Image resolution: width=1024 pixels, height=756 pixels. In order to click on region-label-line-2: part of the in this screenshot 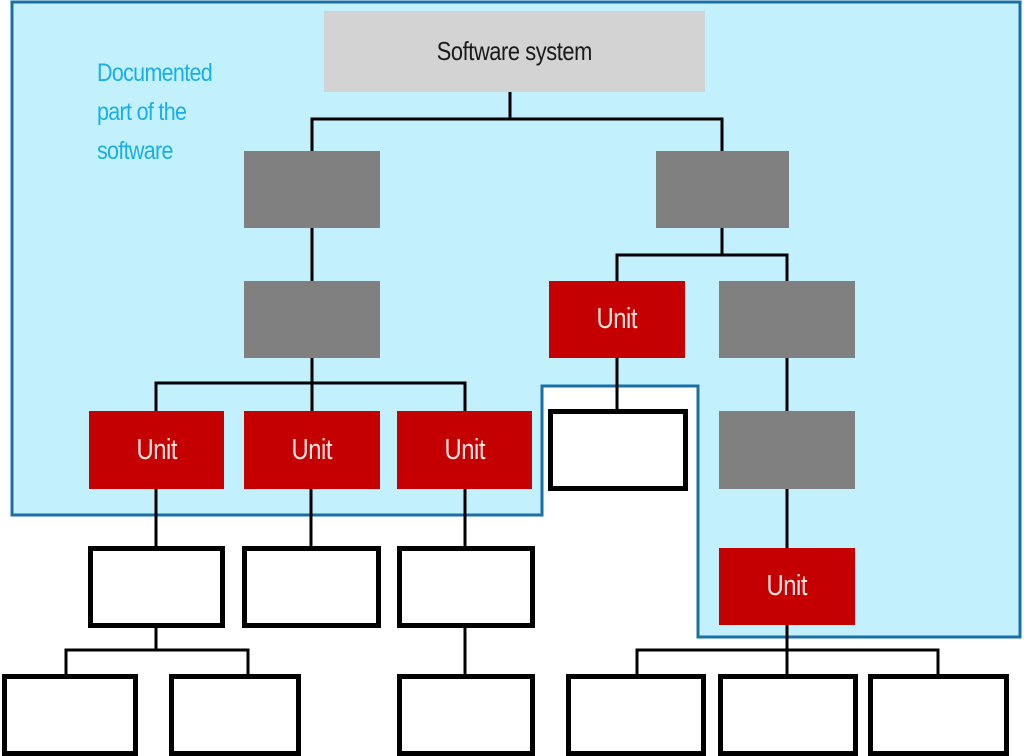, I will do `click(142, 112)`.